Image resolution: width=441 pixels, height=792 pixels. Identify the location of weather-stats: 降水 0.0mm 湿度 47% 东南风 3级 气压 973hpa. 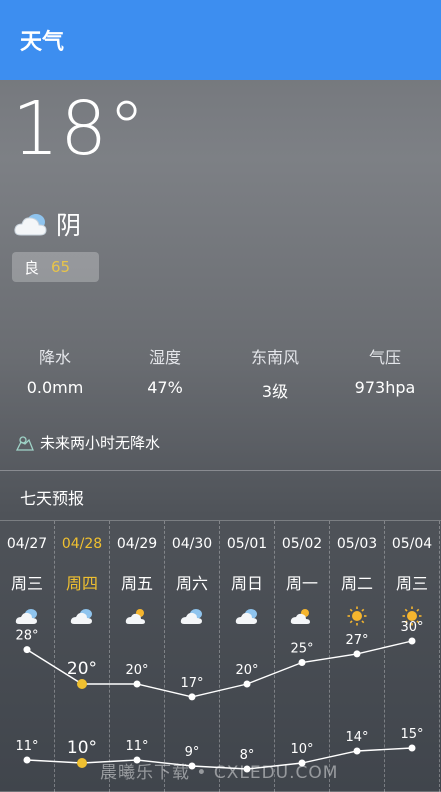
(220, 373).